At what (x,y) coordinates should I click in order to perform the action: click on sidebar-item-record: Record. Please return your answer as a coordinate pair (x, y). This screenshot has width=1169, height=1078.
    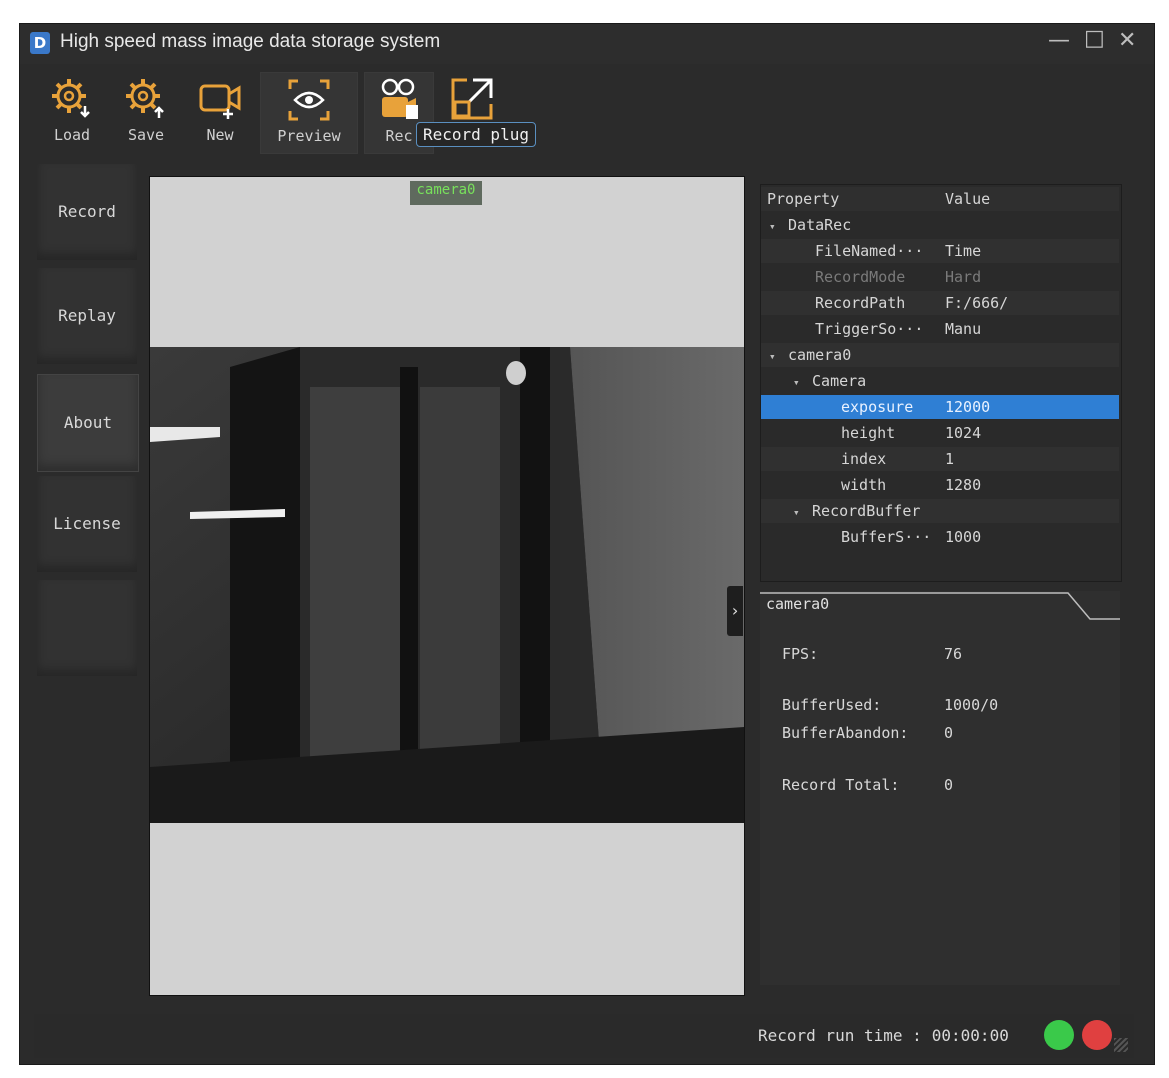
    Looking at the image, I should click on (87, 212).